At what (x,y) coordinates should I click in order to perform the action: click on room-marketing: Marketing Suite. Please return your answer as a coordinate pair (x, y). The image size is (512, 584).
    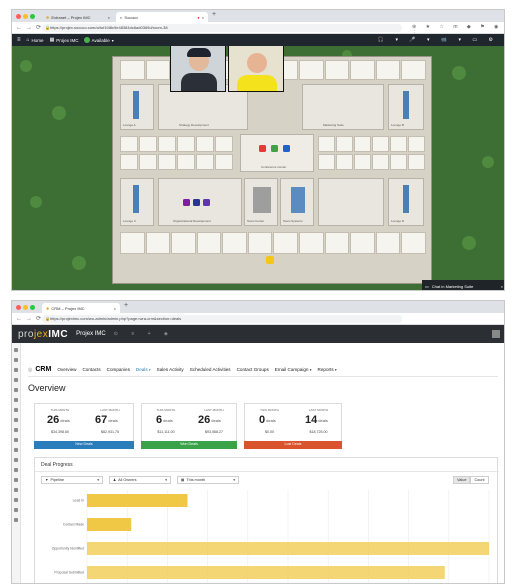
    Looking at the image, I should click on (343, 107).